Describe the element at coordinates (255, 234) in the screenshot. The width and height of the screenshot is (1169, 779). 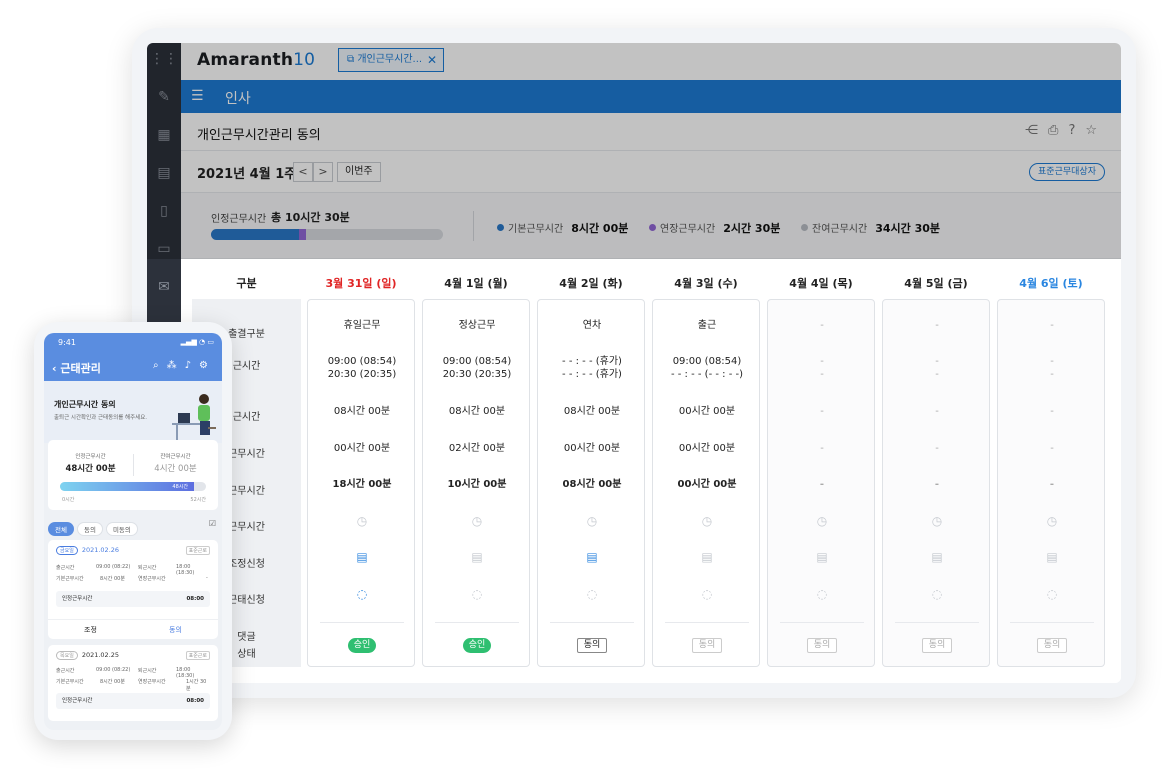
I see `base-progress-fill` at that location.